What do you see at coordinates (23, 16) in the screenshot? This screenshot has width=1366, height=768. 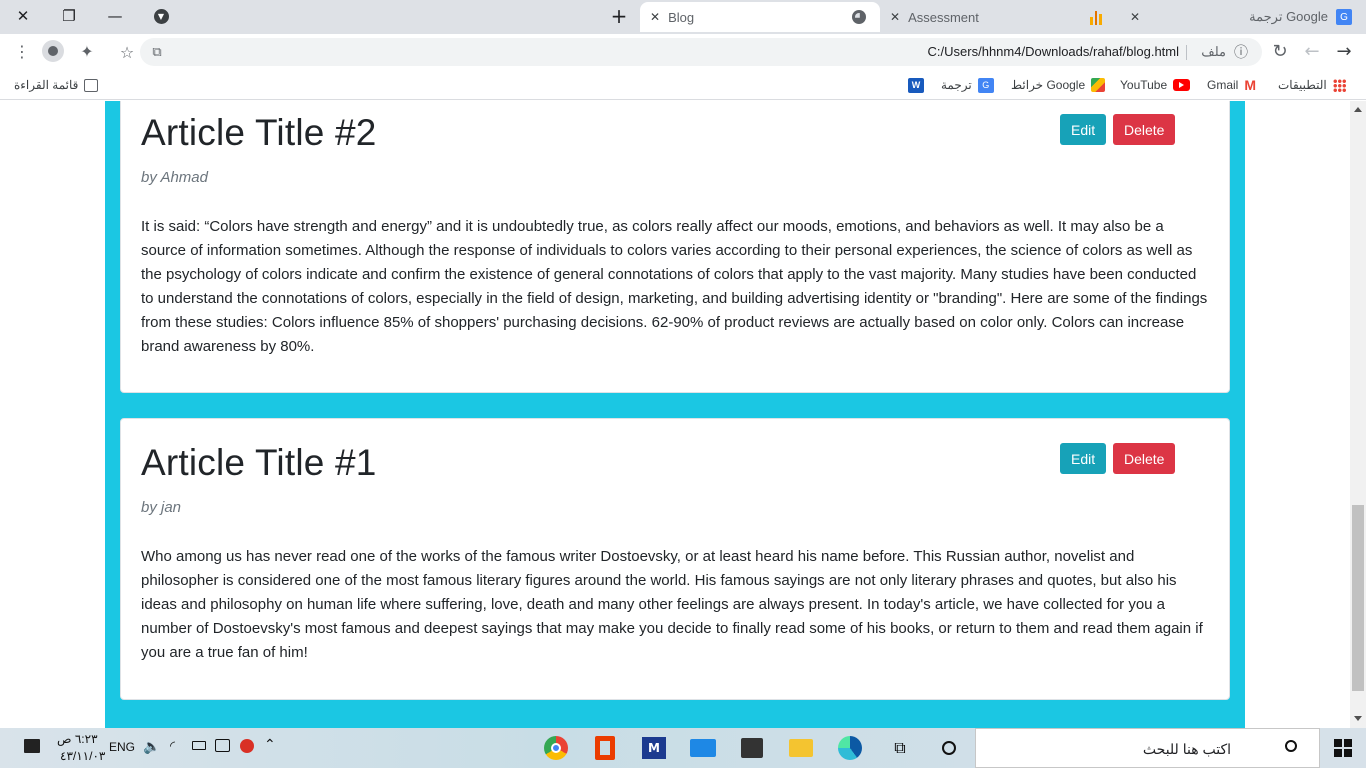 I see `close-window-button: ✕` at bounding box center [23, 16].